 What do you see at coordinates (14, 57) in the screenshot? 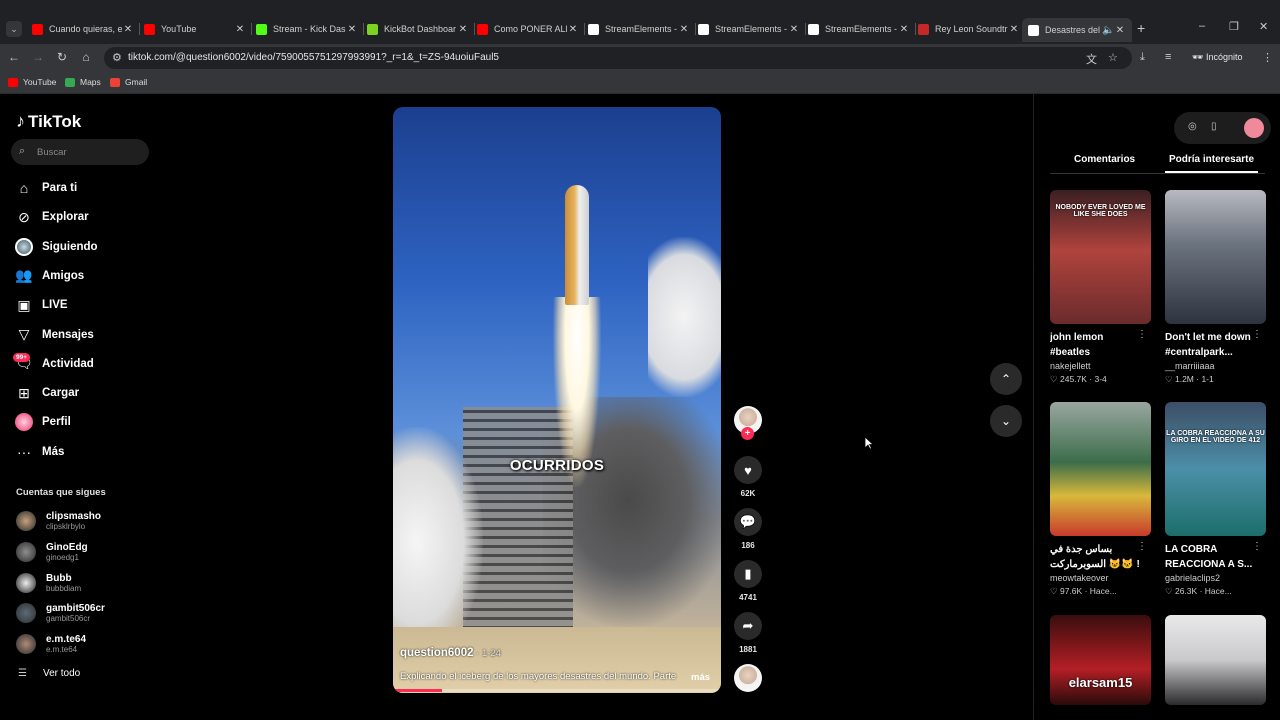
I see `back-button: ←` at bounding box center [14, 57].